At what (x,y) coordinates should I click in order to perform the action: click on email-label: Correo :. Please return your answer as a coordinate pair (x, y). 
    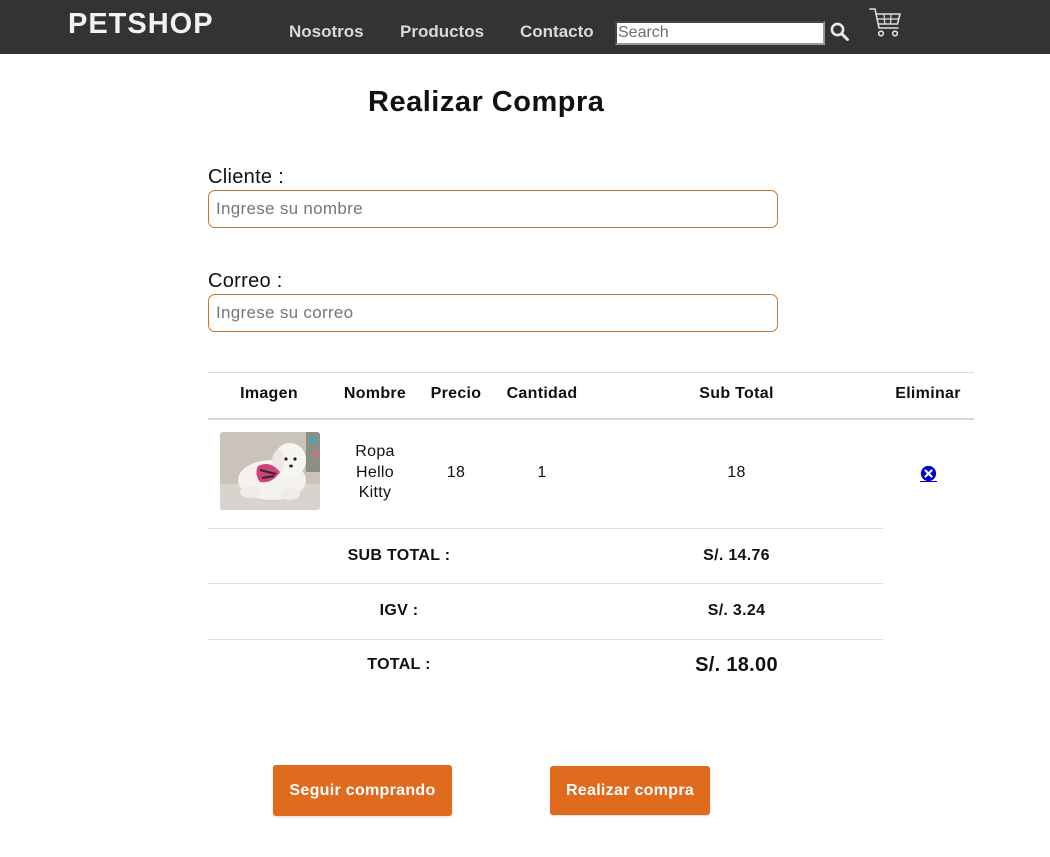
    Looking at the image, I should click on (245, 281).